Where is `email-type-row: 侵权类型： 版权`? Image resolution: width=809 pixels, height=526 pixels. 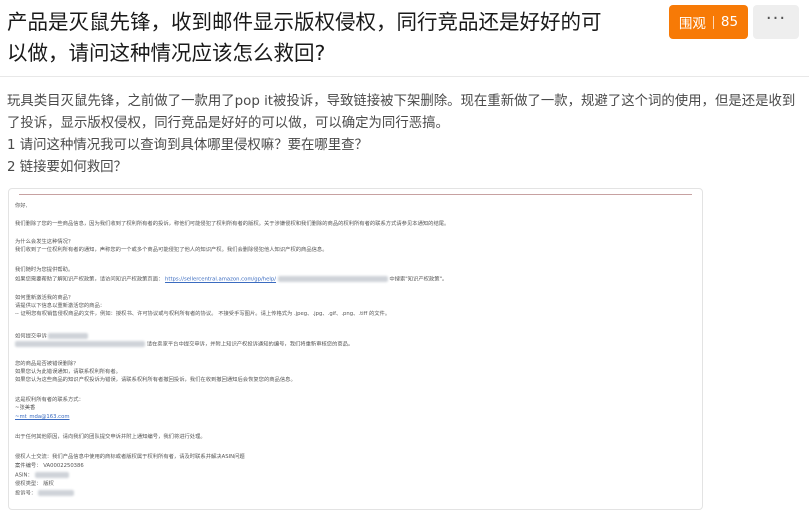 email-type-row: 侵权类型： 版权 is located at coordinates (34, 484).